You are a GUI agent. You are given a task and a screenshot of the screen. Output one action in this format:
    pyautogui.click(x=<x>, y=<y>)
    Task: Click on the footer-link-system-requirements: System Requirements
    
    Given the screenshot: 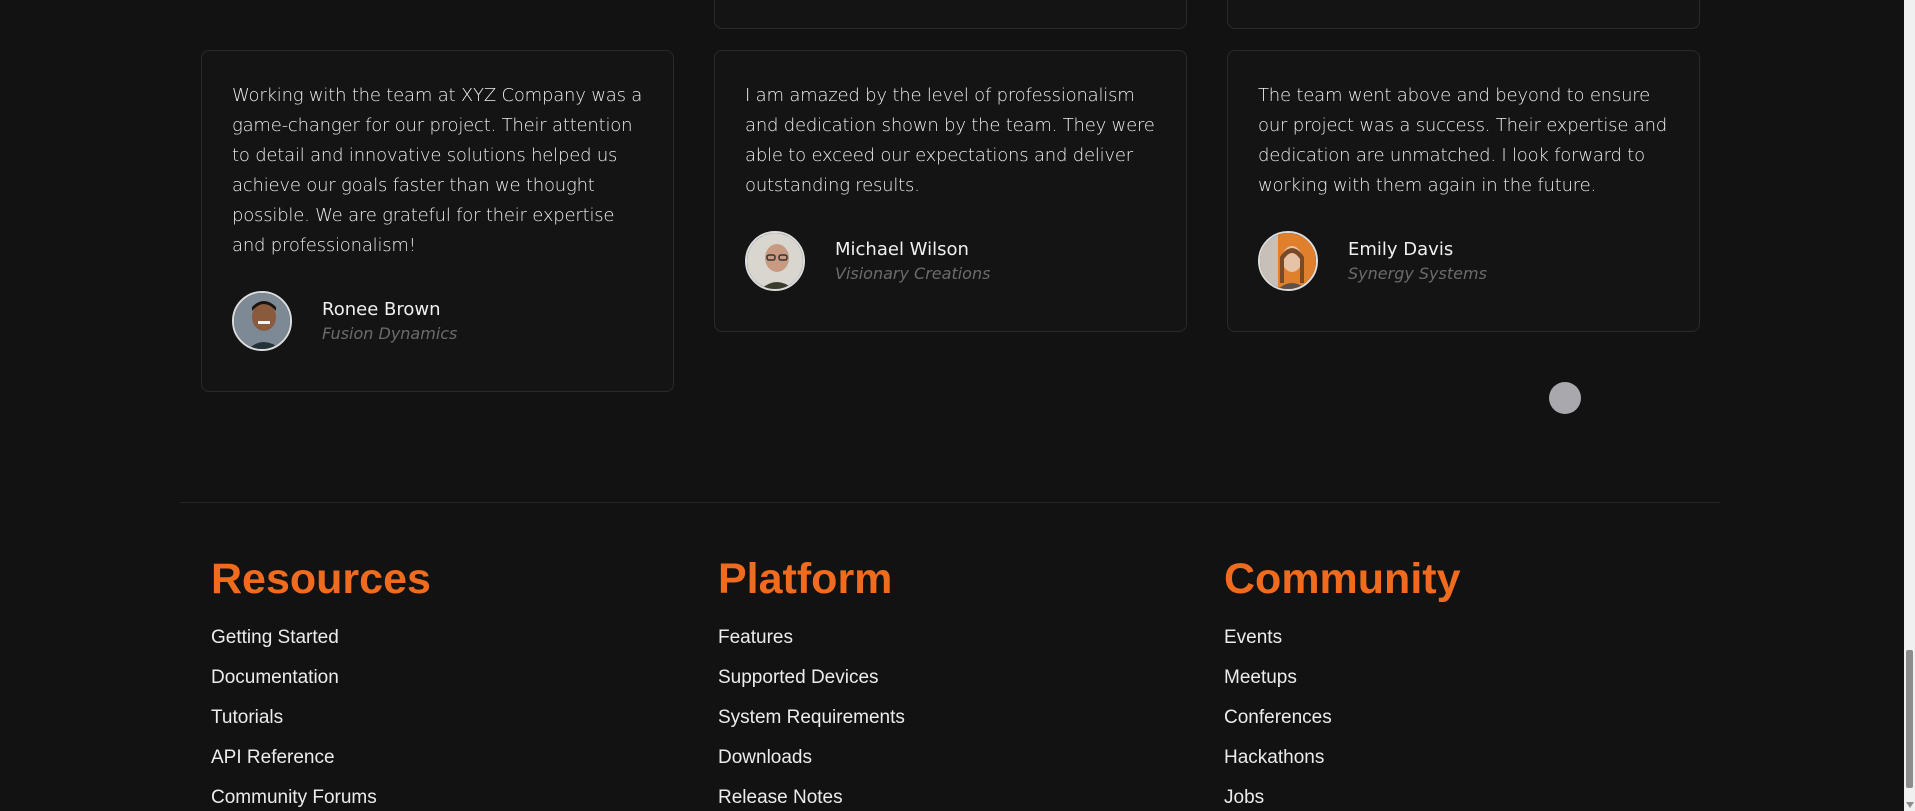 What is the action you would take?
    pyautogui.click(x=811, y=718)
    